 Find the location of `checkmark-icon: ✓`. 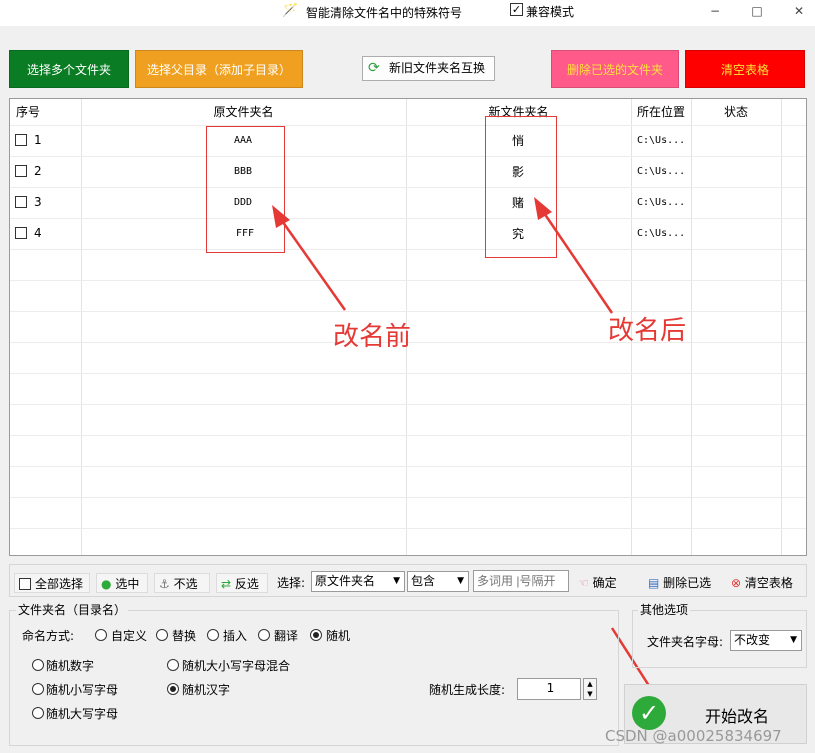

checkmark-icon: ✓ is located at coordinates (649, 713).